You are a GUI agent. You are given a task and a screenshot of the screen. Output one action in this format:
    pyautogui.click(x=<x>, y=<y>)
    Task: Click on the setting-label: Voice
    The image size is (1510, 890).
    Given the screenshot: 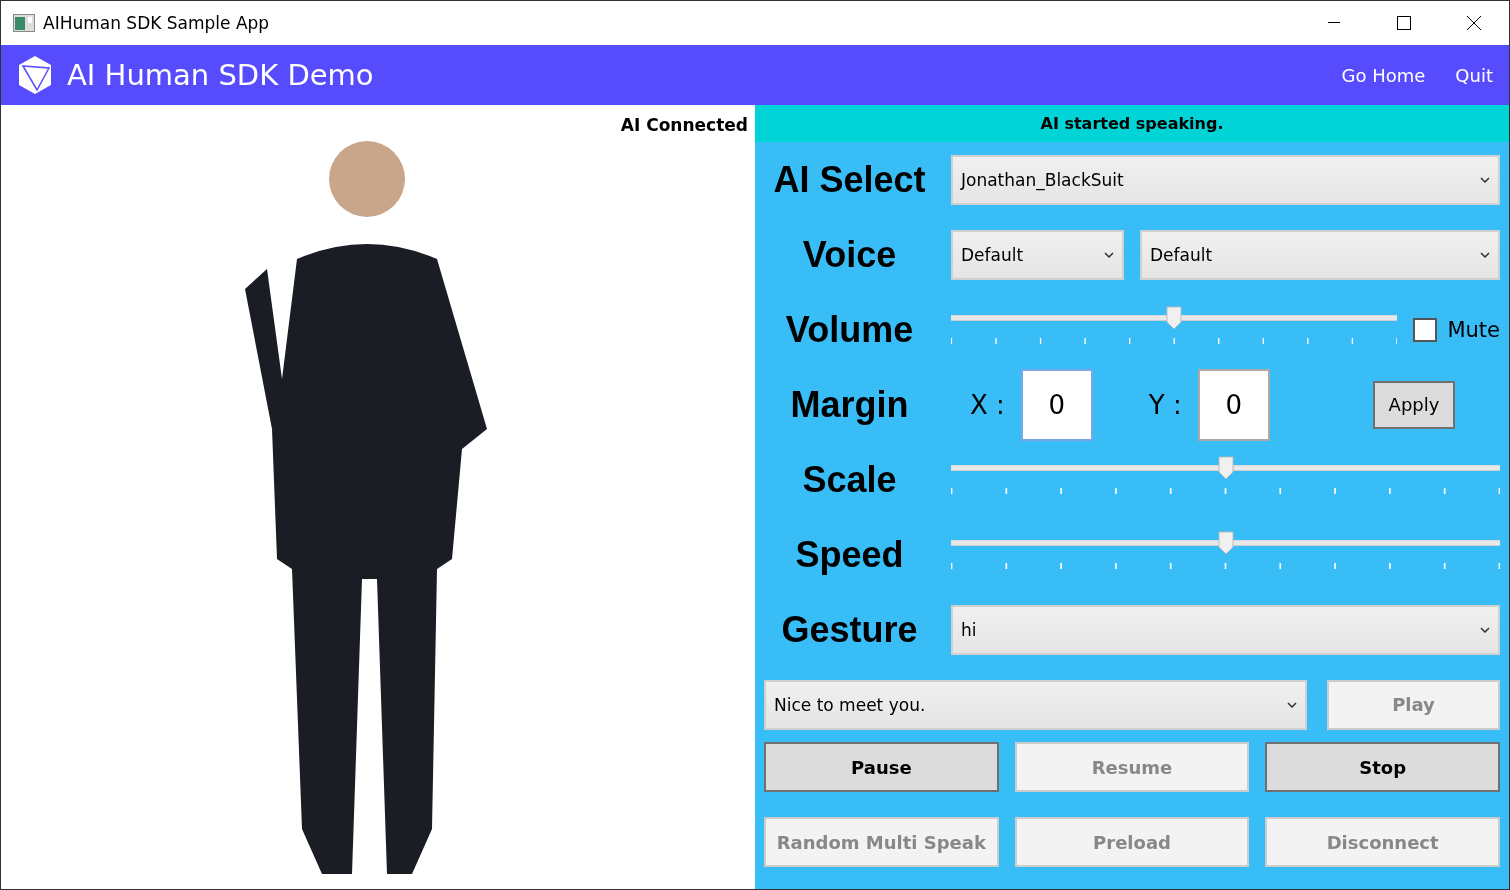 What is the action you would take?
    pyautogui.click(x=849, y=254)
    